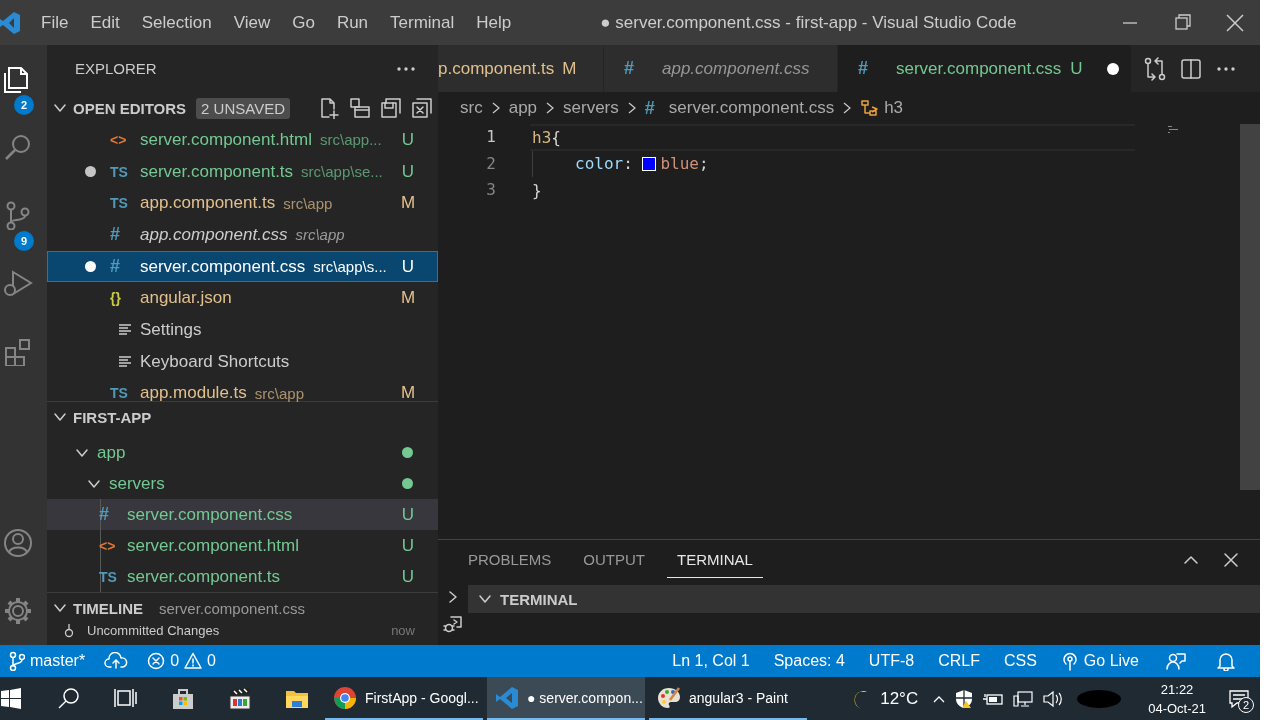 The width and height of the screenshot is (1280, 720). I want to click on debug-console-icon, so click(453, 624).